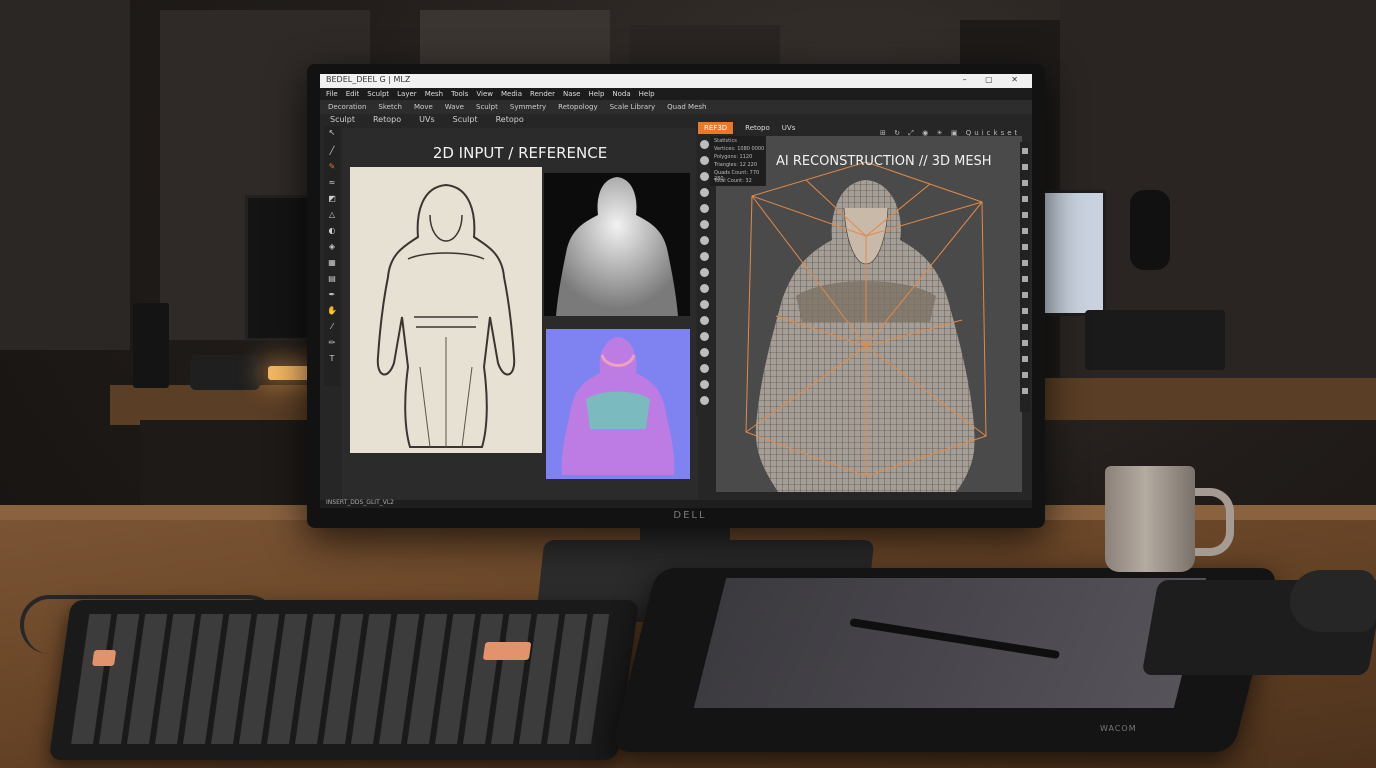 The width and height of the screenshot is (1376, 768). I want to click on menu-item: File, so click(332, 94).